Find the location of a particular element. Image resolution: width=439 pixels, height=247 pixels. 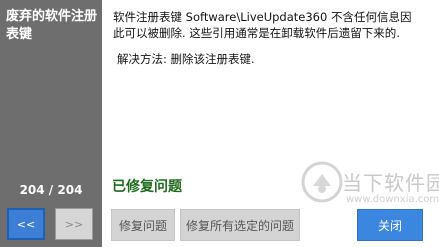

fix-issue-button: 修复问题 is located at coordinates (143, 225).